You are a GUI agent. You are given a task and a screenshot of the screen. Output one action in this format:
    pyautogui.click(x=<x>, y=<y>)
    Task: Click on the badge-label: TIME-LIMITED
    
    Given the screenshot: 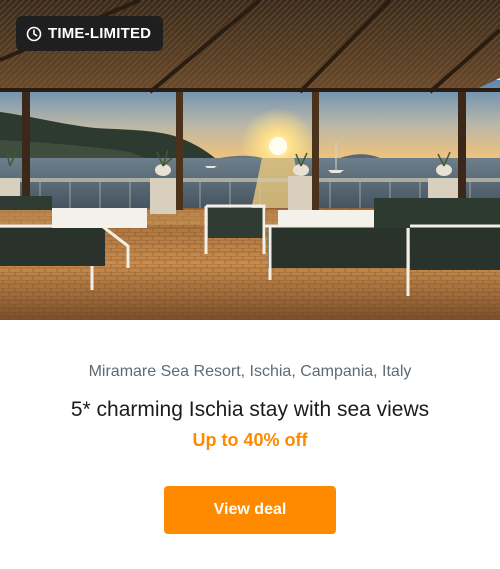 What is the action you would take?
    pyautogui.click(x=100, y=33)
    